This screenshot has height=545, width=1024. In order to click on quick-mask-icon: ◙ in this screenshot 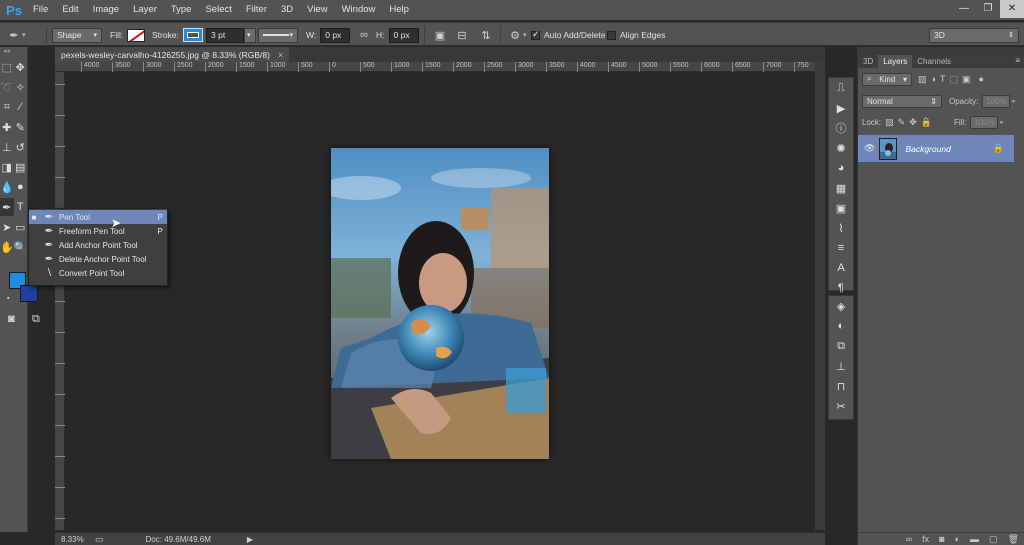, I will do `click(11, 319)`.